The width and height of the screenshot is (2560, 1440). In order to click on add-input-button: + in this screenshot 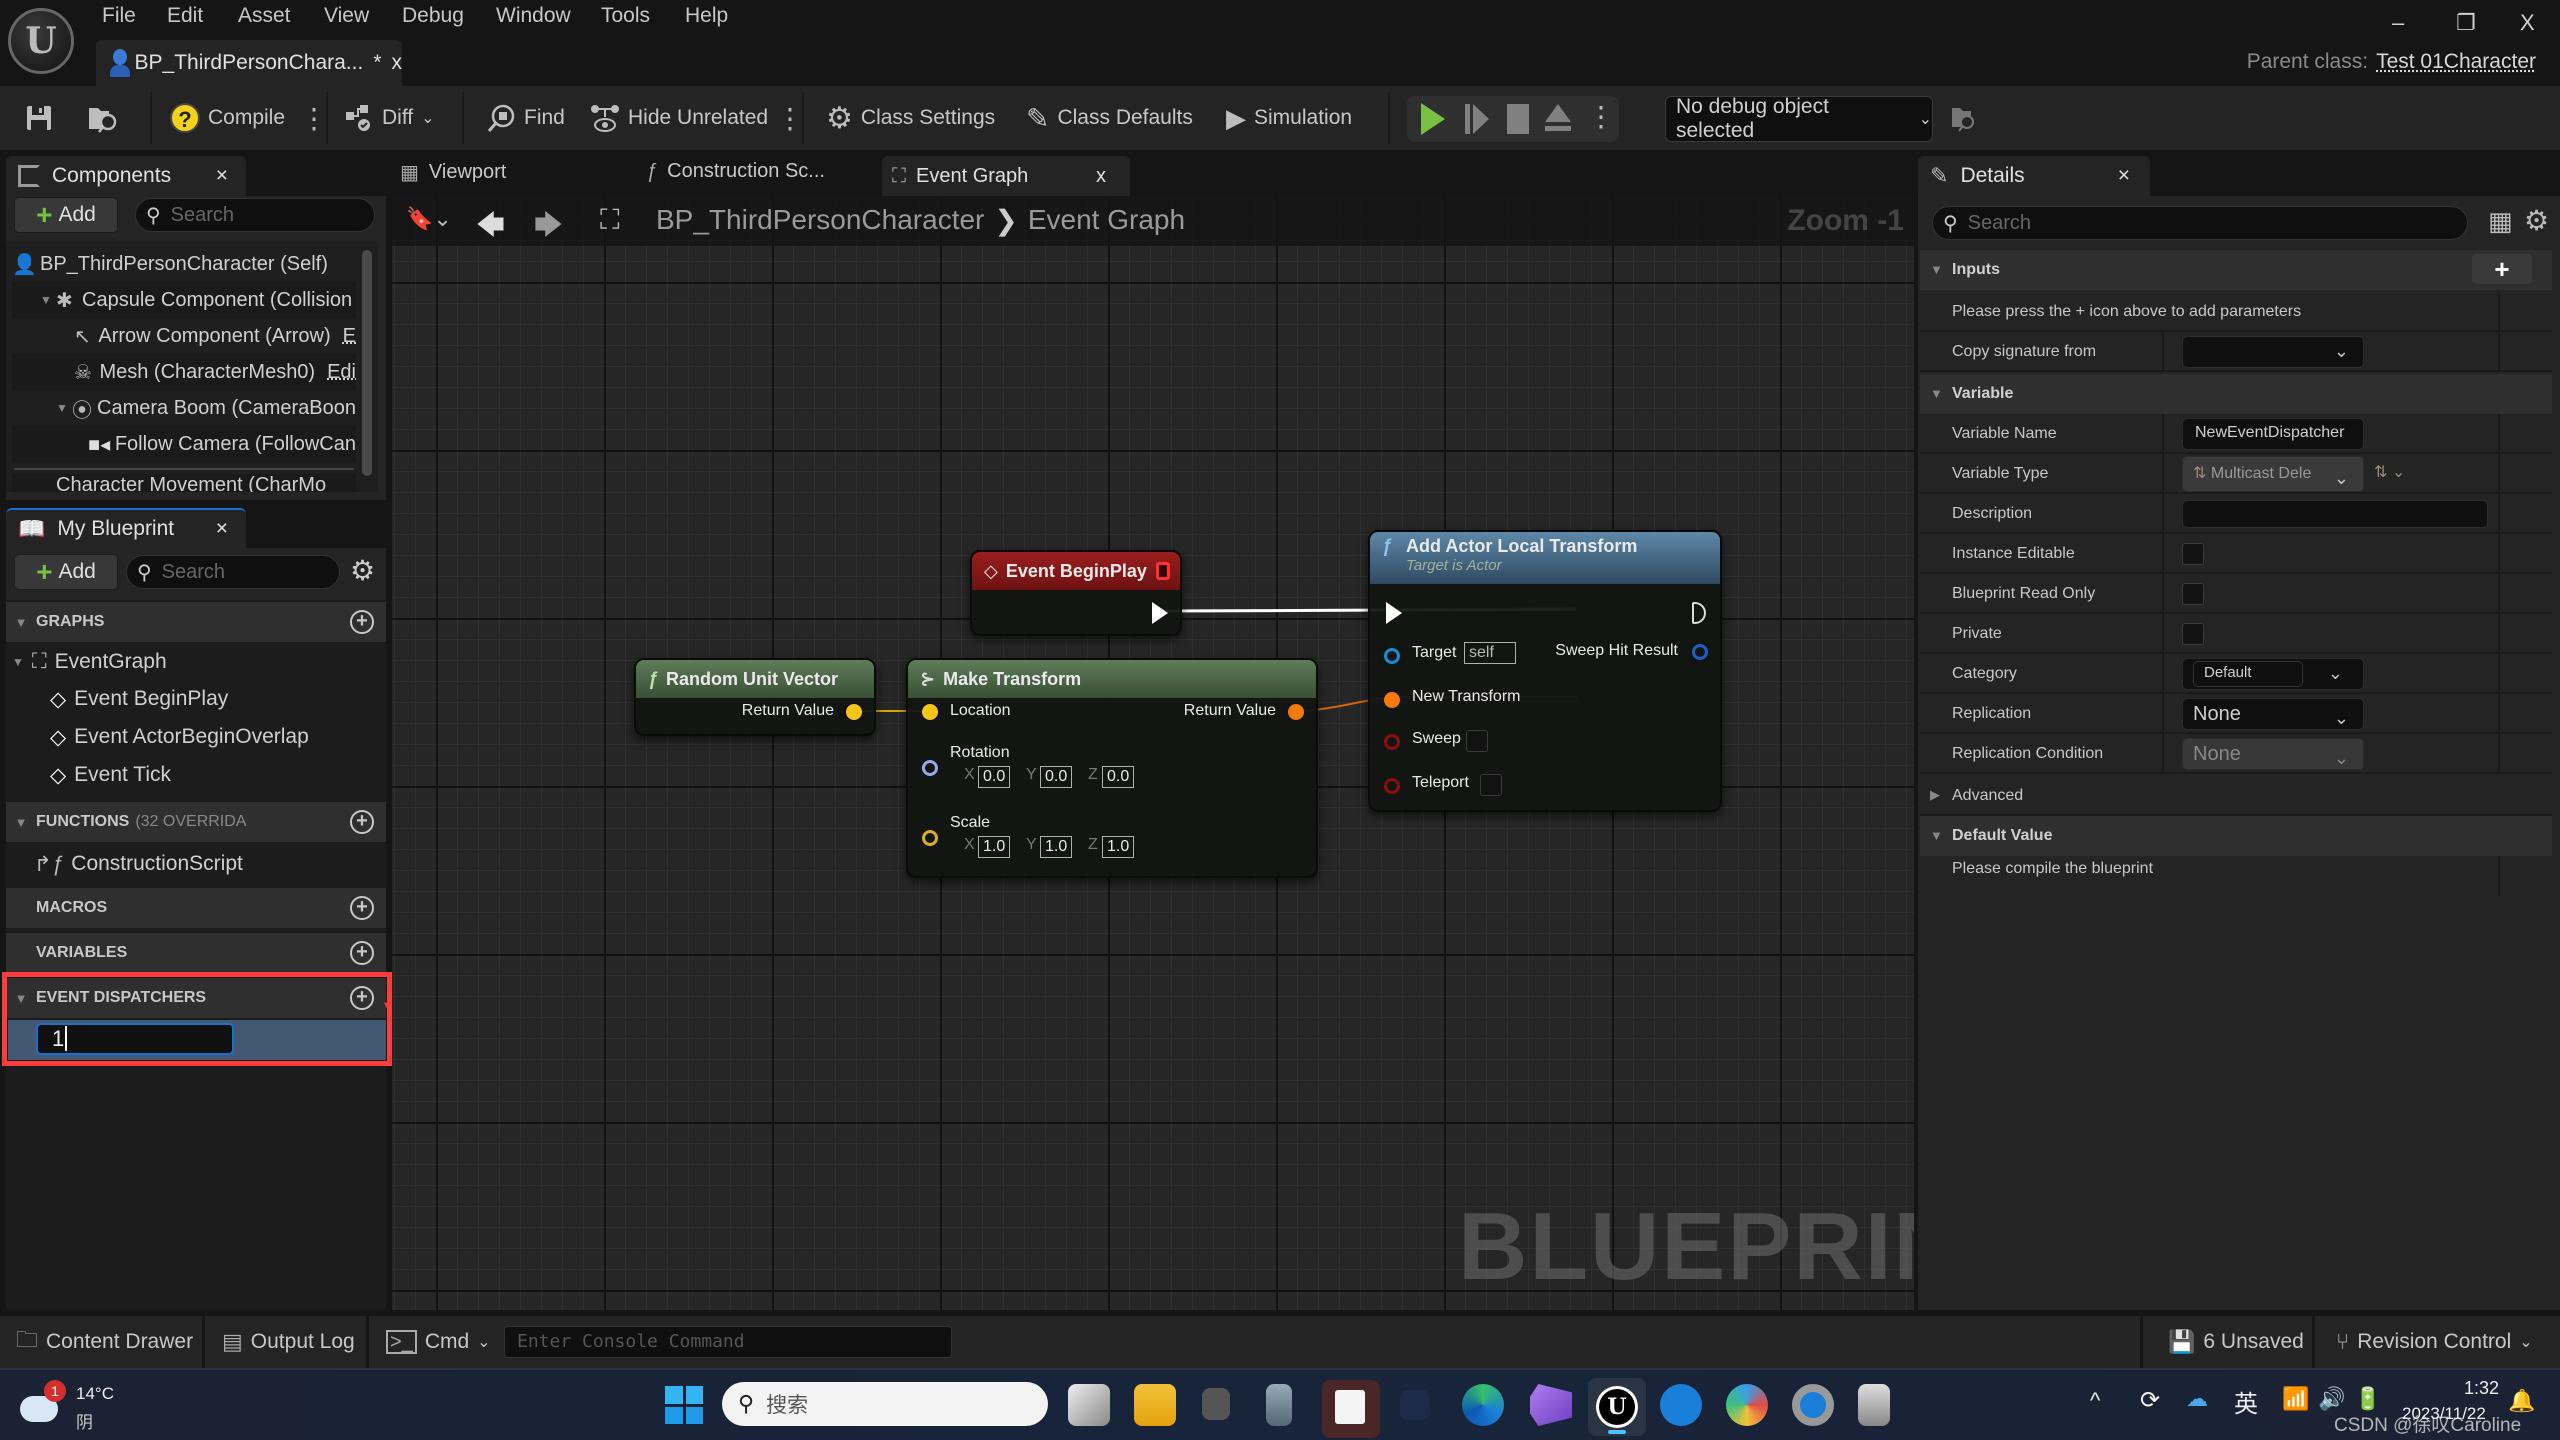, I will do `click(2502, 269)`.